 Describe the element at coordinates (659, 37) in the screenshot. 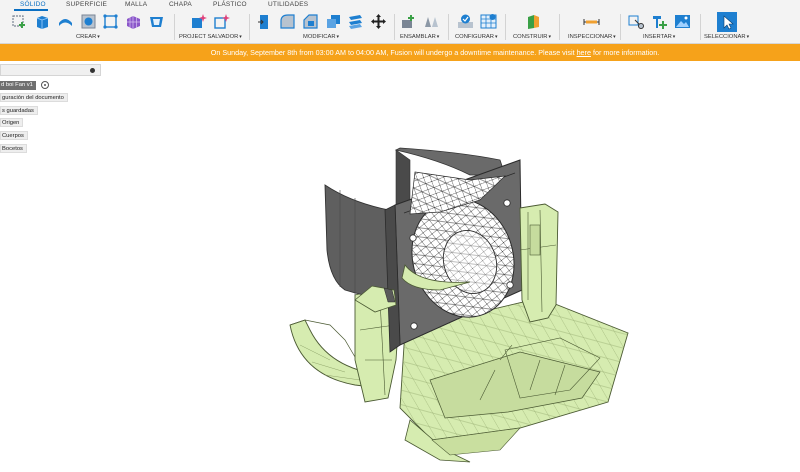

I see `group-insertar-label: INSERTAR▾` at that location.